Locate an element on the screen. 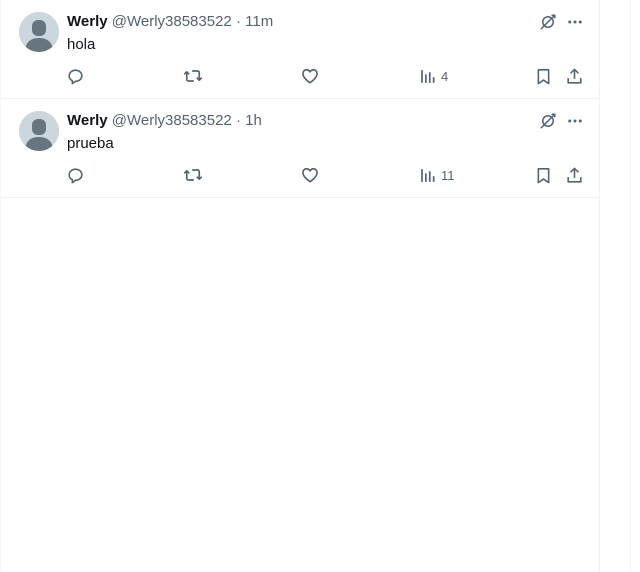  views-count: 4 is located at coordinates (445, 76).